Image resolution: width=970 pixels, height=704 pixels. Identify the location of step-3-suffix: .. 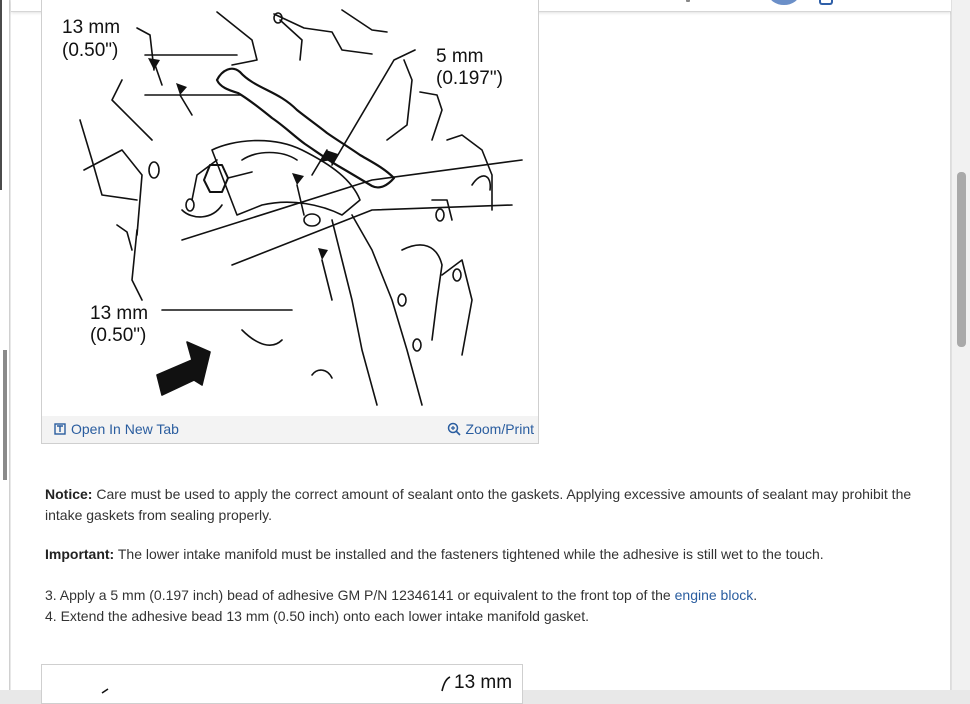
(755, 595).